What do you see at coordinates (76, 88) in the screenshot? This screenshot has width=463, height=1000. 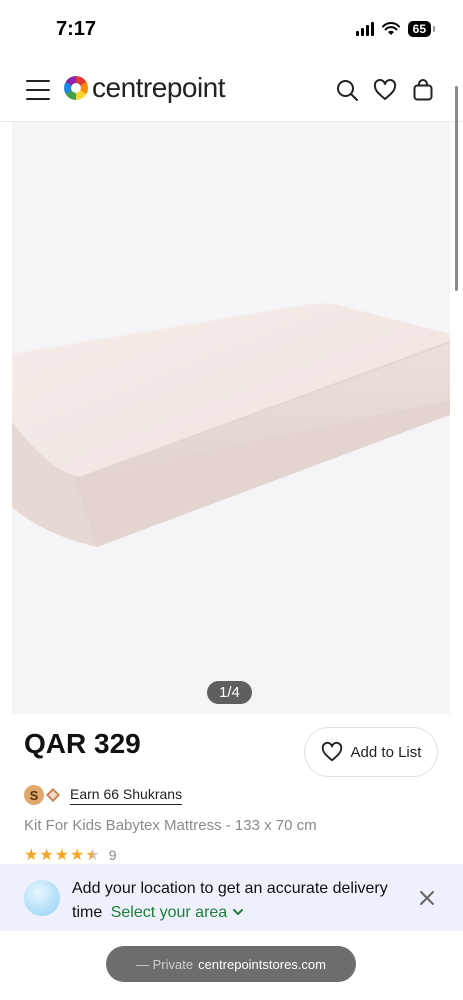 I see `logo-mark-icon` at bounding box center [76, 88].